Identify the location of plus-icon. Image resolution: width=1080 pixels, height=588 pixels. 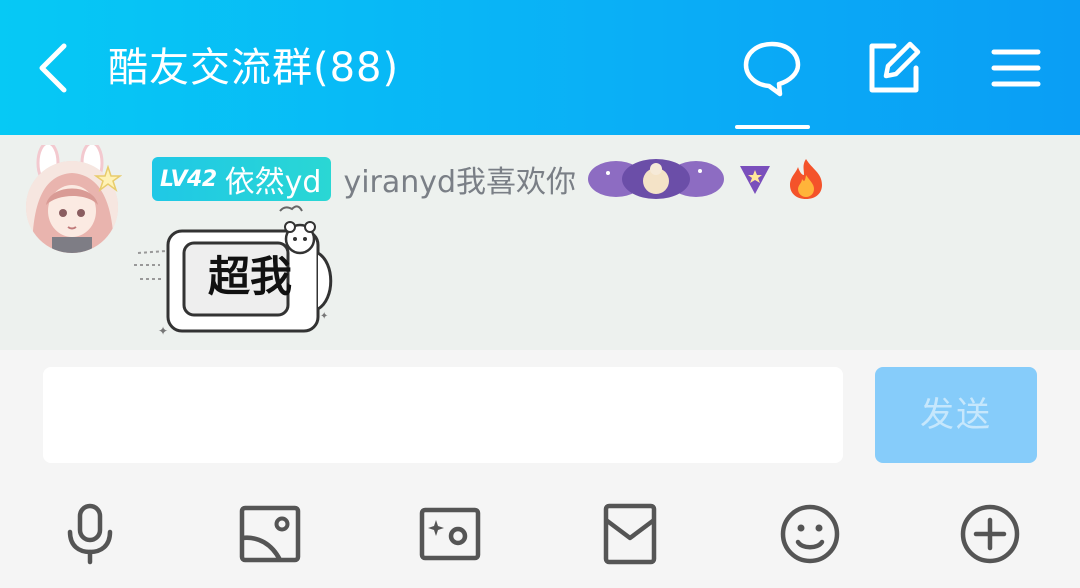
(990, 534).